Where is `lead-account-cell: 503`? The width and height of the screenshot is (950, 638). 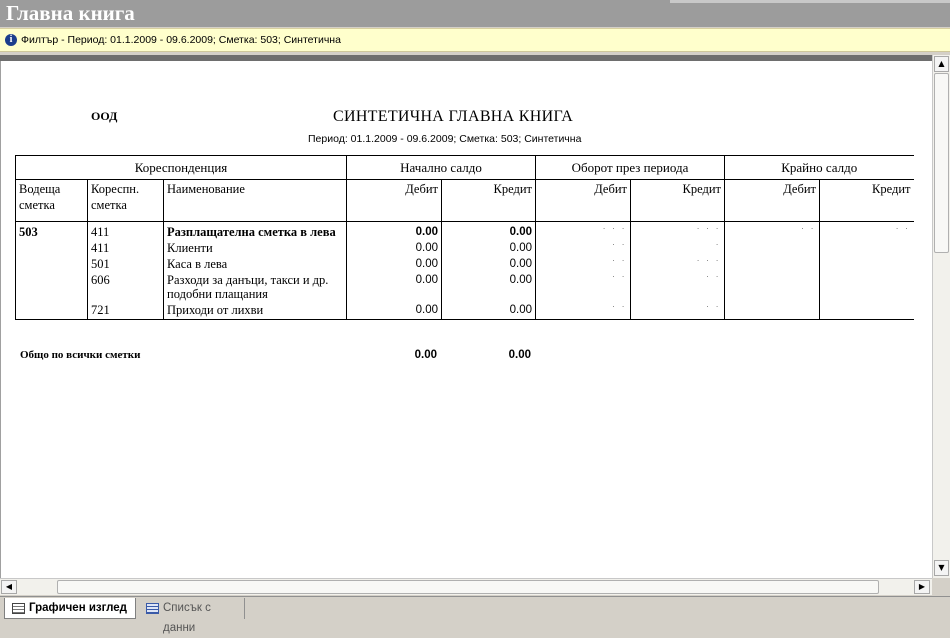 lead-account-cell: 503 is located at coordinates (51, 230).